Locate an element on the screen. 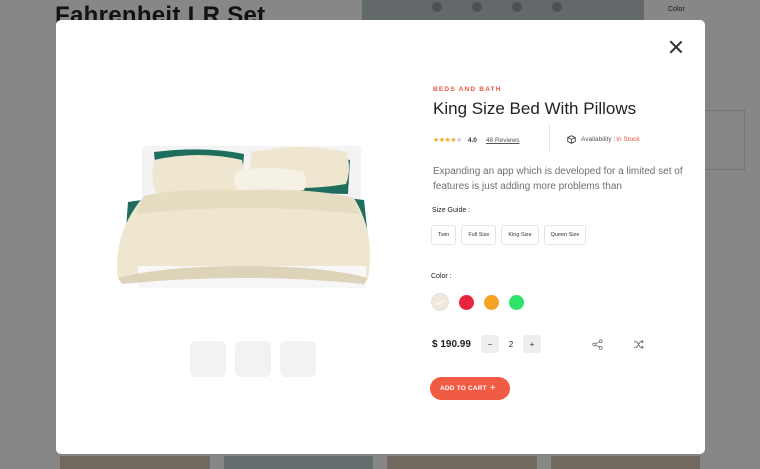  shuffle-icon is located at coordinates (638, 344).